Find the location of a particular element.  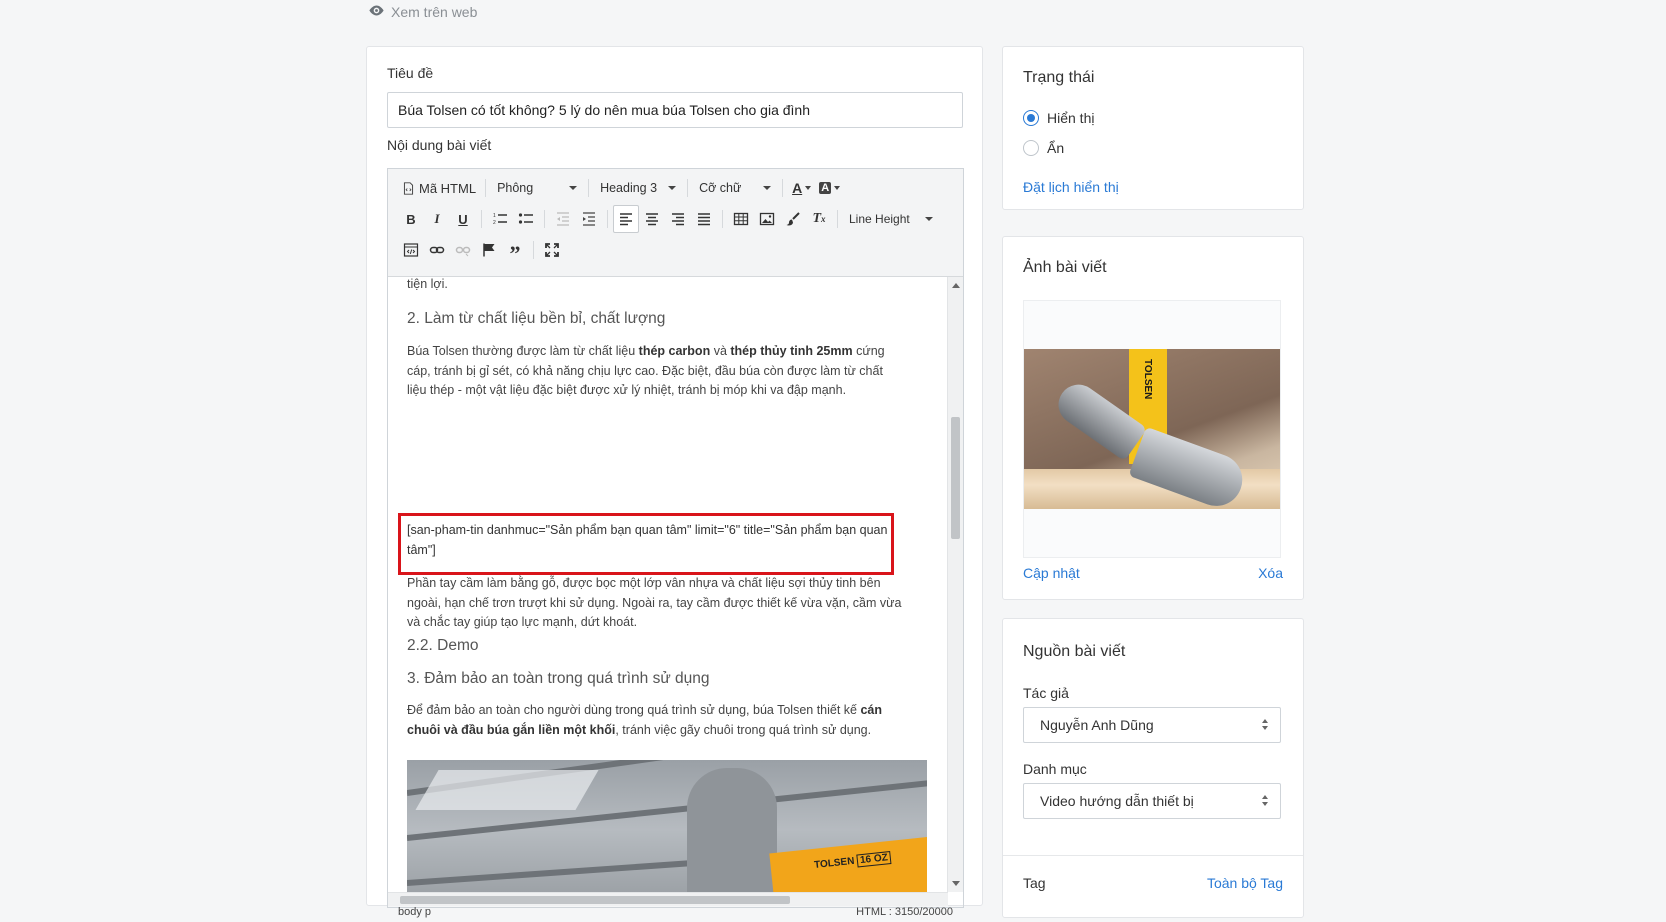

bullet-list-icon is located at coordinates (525, 218).